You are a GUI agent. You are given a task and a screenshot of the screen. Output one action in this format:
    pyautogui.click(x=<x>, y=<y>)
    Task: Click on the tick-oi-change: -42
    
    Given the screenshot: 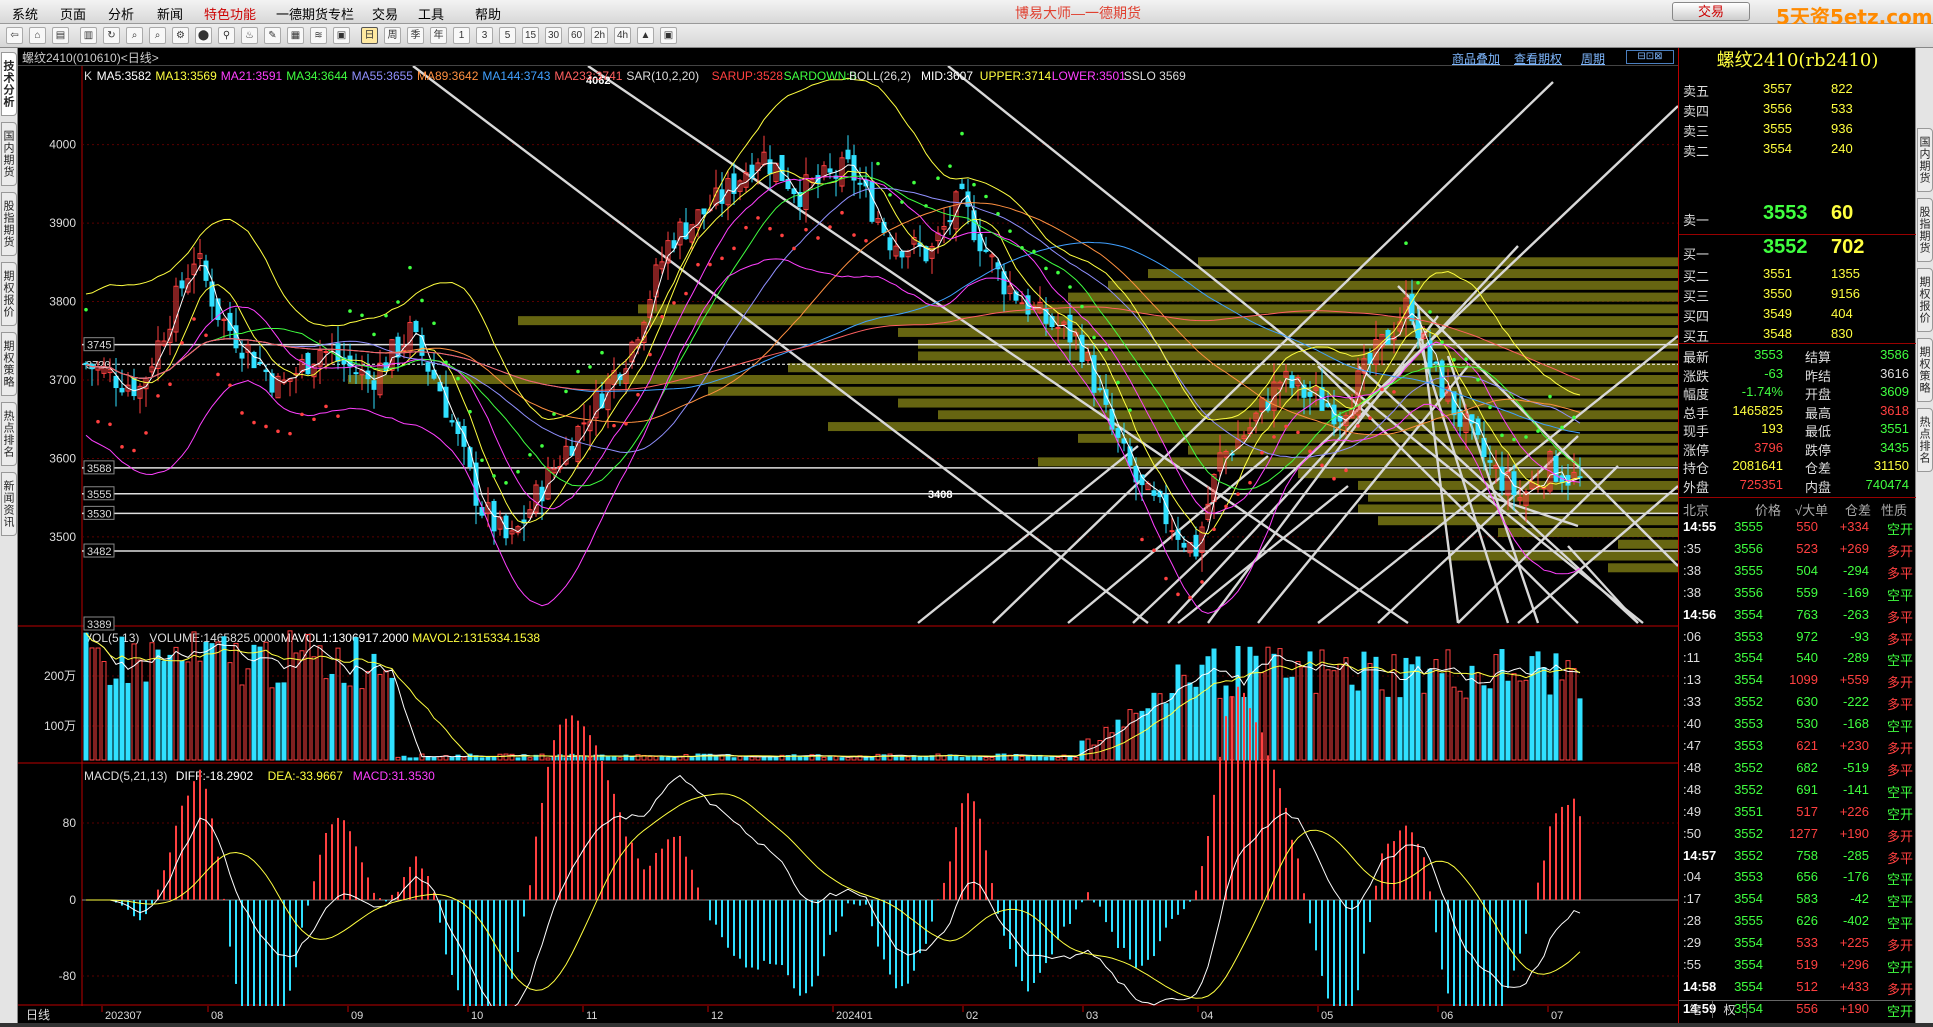 What is the action you would take?
    pyautogui.click(x=1859, y=899)
    